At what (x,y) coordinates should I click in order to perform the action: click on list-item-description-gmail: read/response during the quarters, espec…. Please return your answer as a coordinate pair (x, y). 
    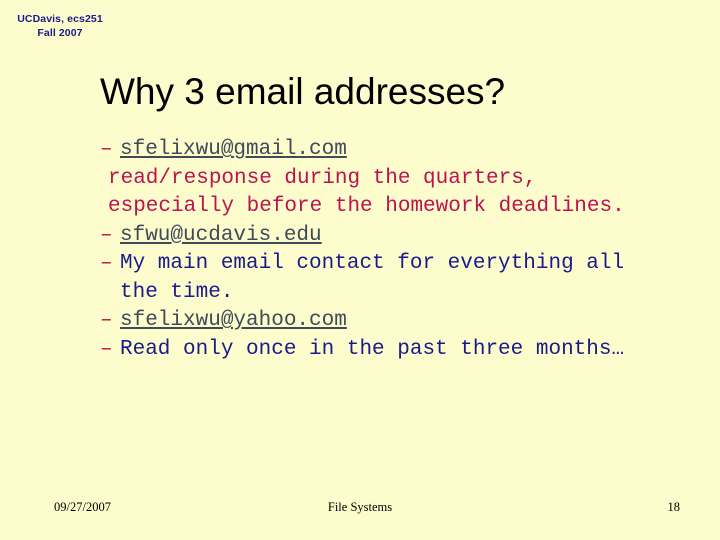
    Looking at the image, I should click on (366, 192).